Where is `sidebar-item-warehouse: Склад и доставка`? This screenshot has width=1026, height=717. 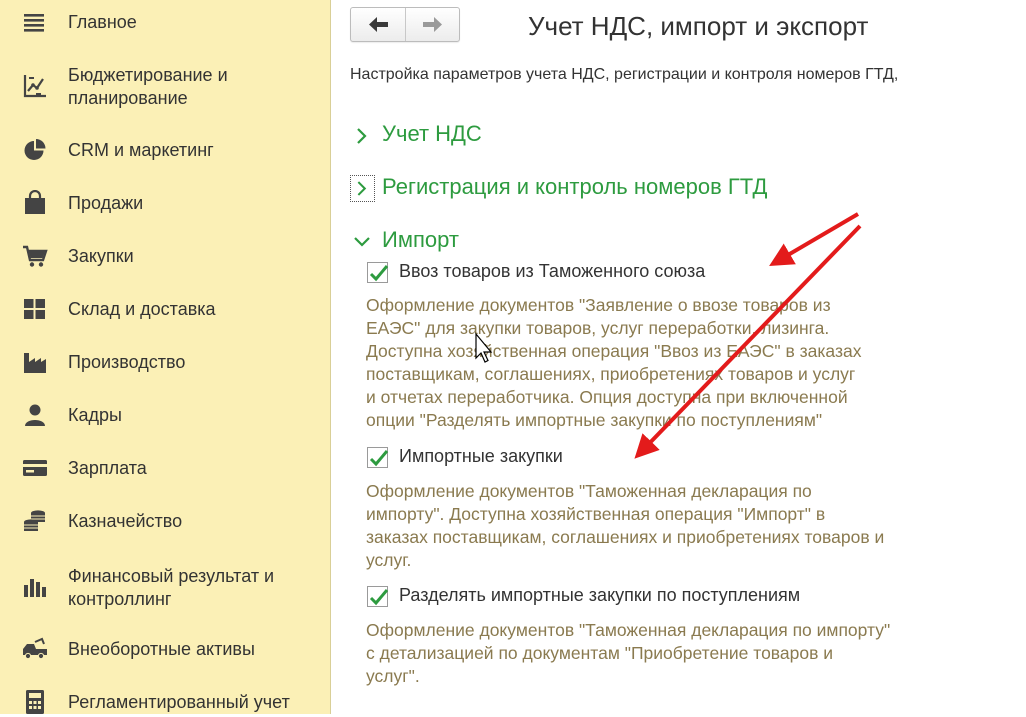
sidebar-item-warehouse: Склад и доставка is located at coordinates (165, 310).